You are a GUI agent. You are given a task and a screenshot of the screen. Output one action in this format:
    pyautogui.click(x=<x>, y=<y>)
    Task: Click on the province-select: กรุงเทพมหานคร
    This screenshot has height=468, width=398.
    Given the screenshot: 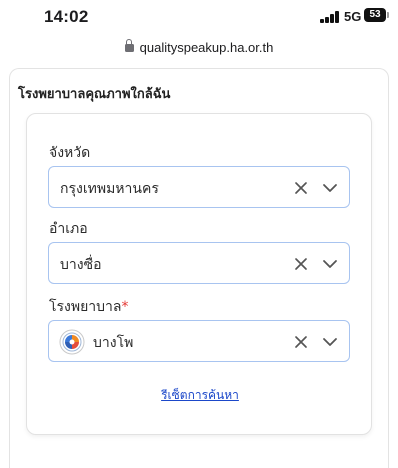 What is the action you would take?
    pyautogui.click(x=199, y=187)
    